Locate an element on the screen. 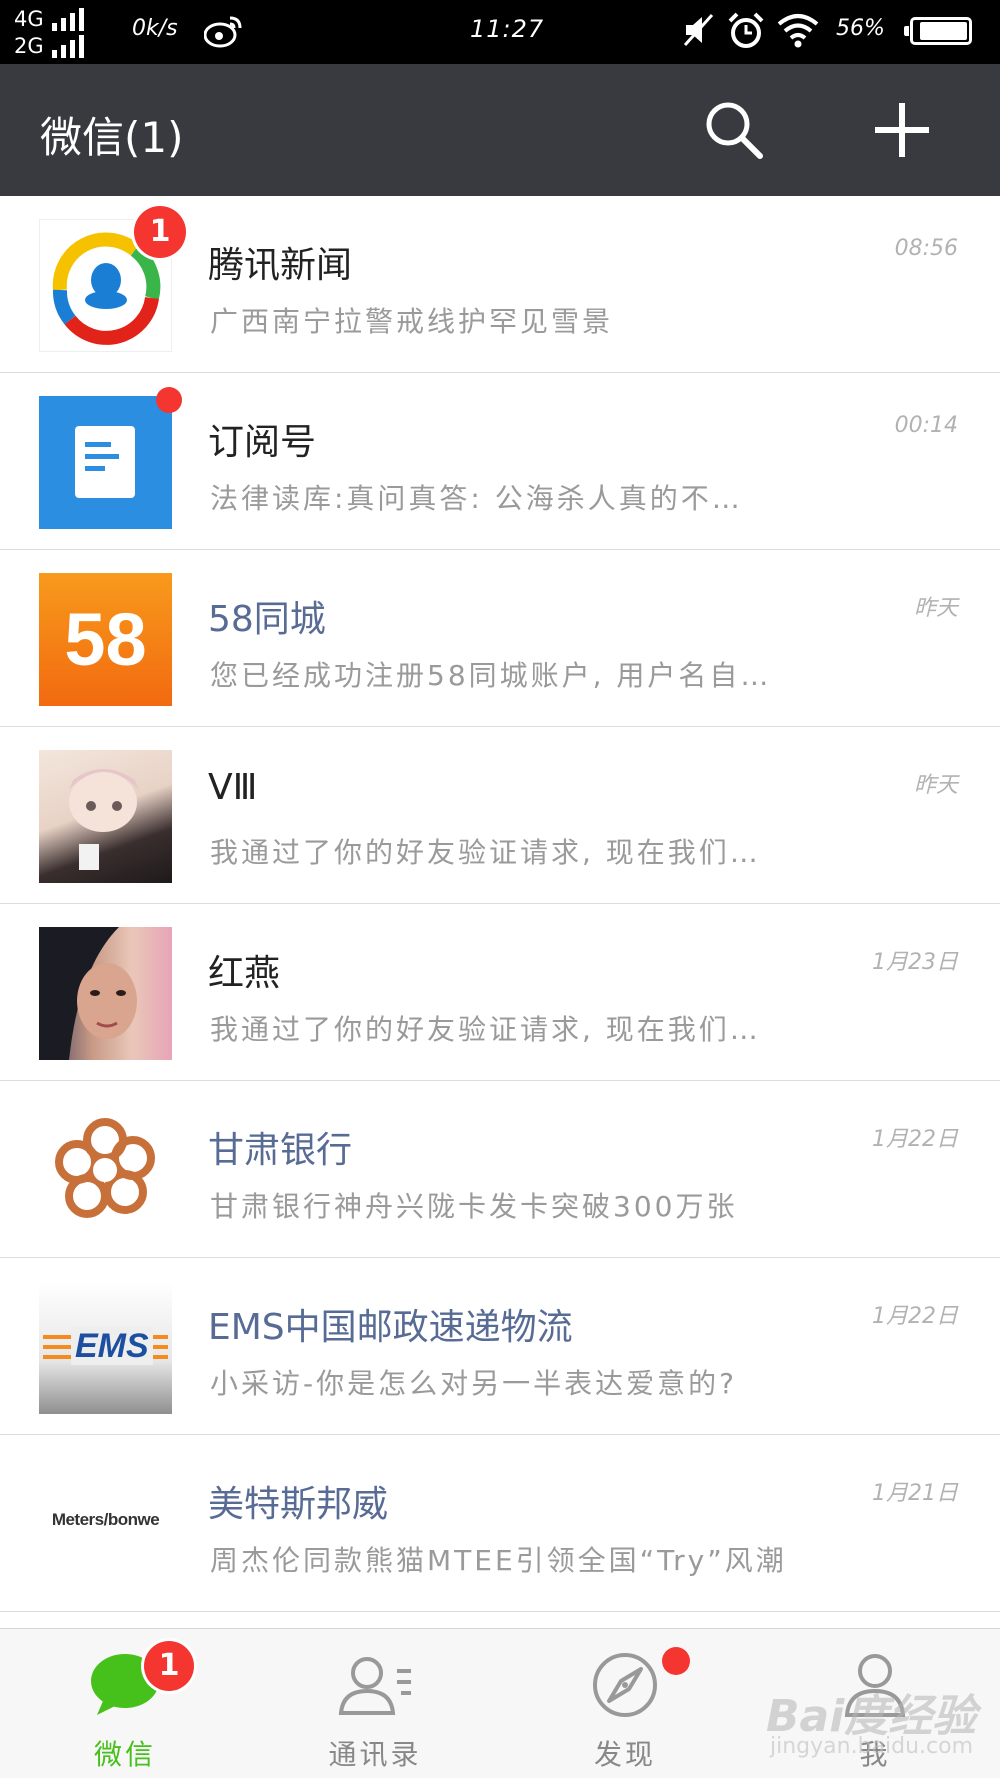 The width and height of the screenshot is (1000, 1779). ems-logo-text: EMS is located at coordinates (112, 1346).